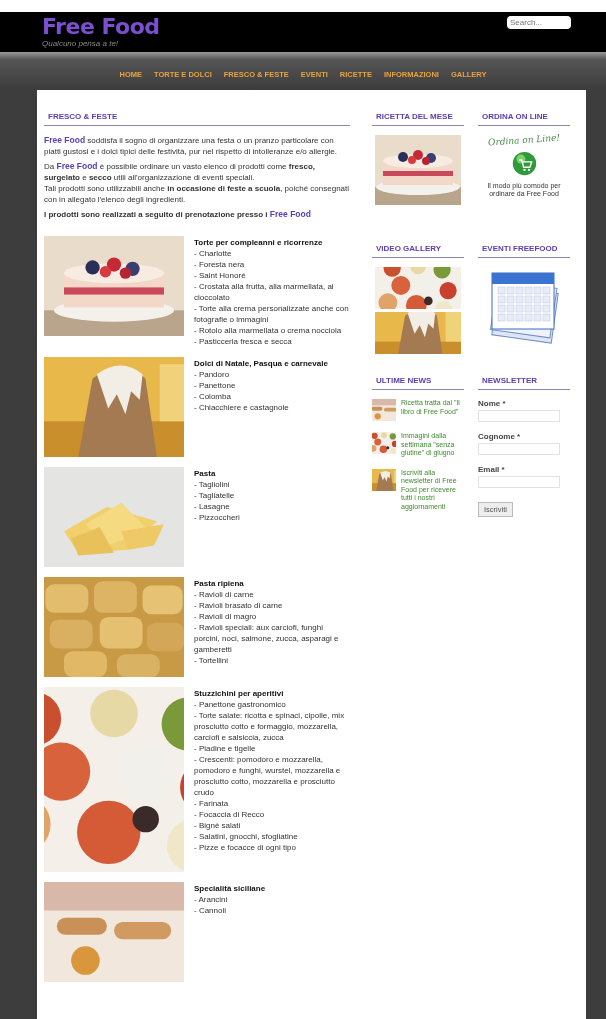  I want to click on product-item: - Lasagne, so click(212, 506).